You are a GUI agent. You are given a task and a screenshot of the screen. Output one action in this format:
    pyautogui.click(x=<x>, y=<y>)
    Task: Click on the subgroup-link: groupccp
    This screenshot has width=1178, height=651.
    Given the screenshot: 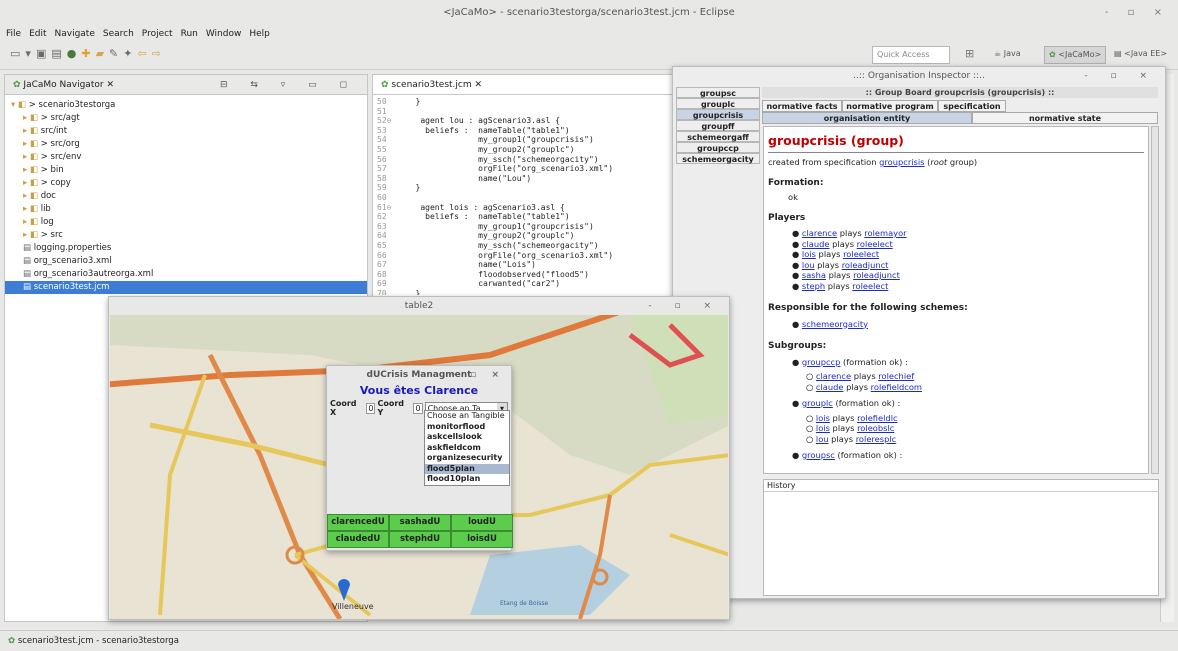 What is the action you would take?
    pyautogui.click(x=821, y=362)
    